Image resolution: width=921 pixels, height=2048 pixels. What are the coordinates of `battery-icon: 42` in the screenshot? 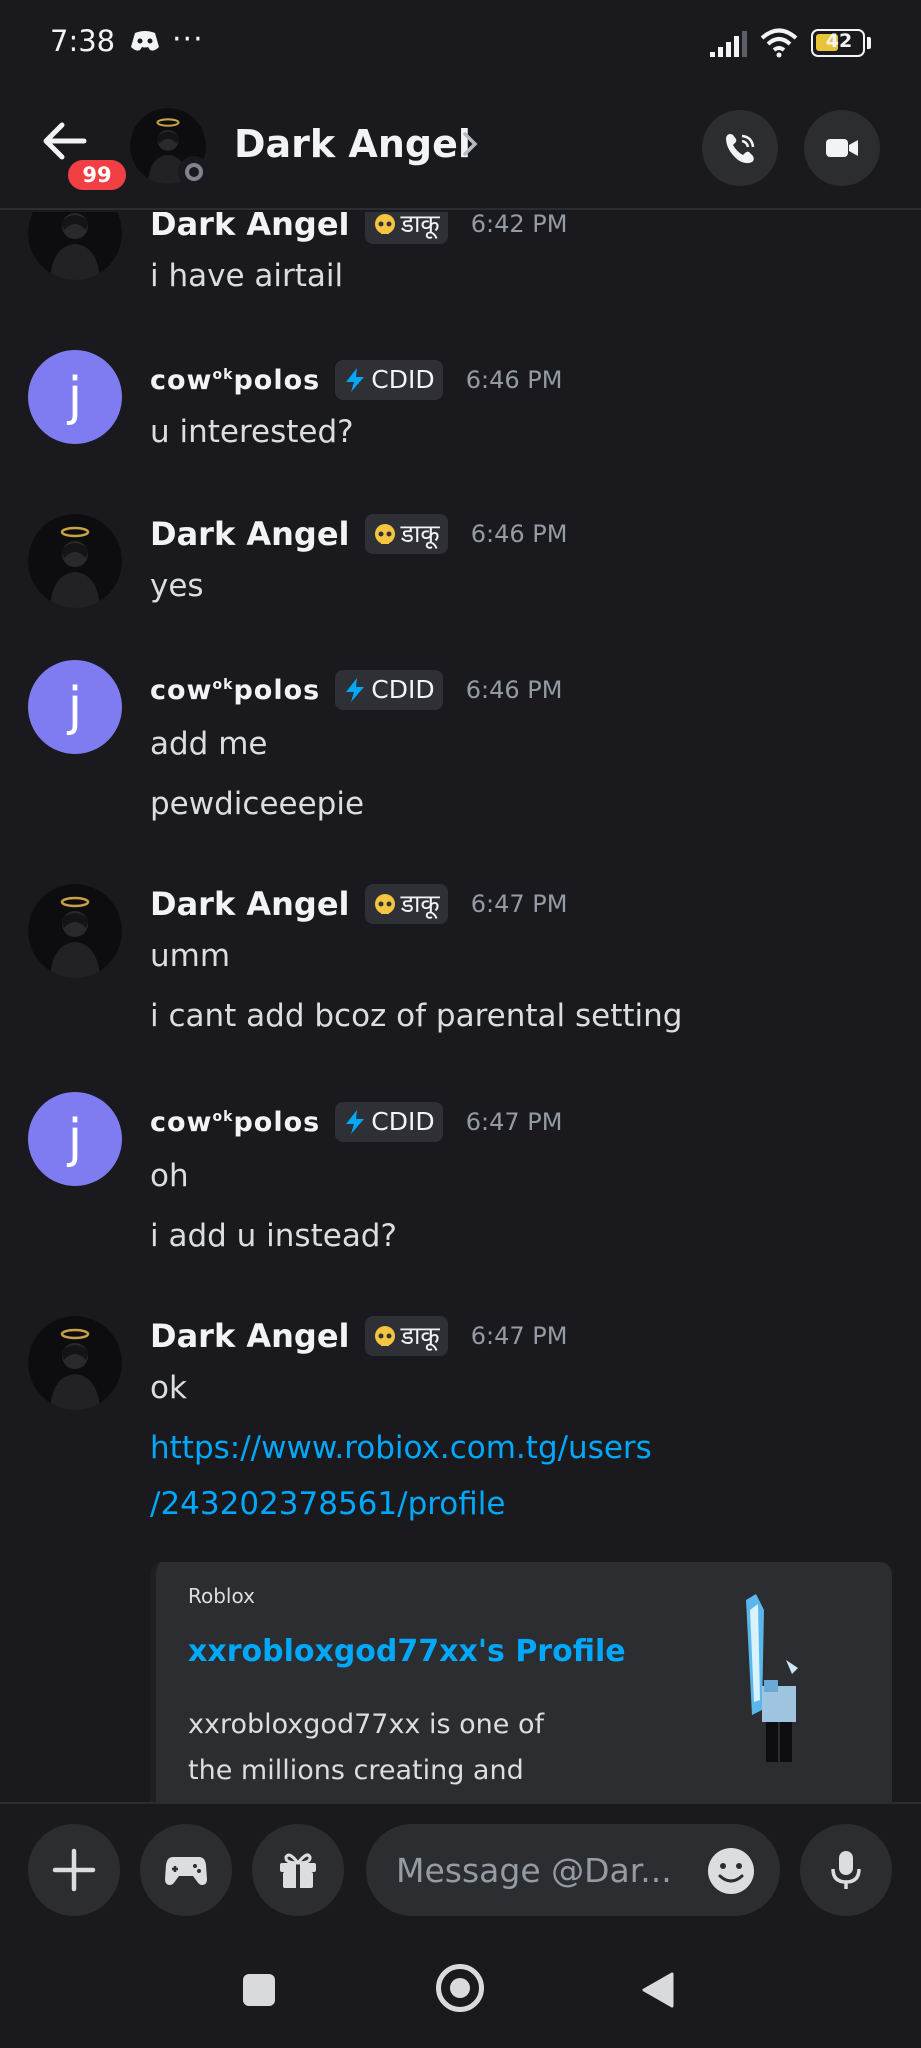 It's located at (841, 43).